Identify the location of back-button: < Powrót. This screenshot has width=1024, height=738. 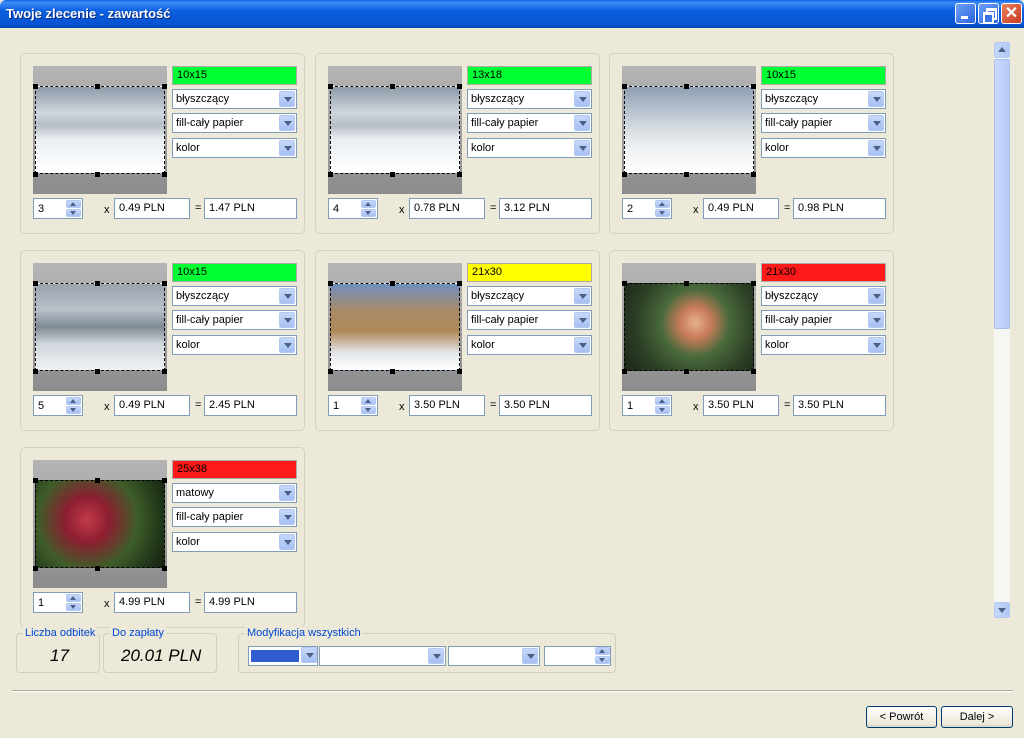
(901, 717).